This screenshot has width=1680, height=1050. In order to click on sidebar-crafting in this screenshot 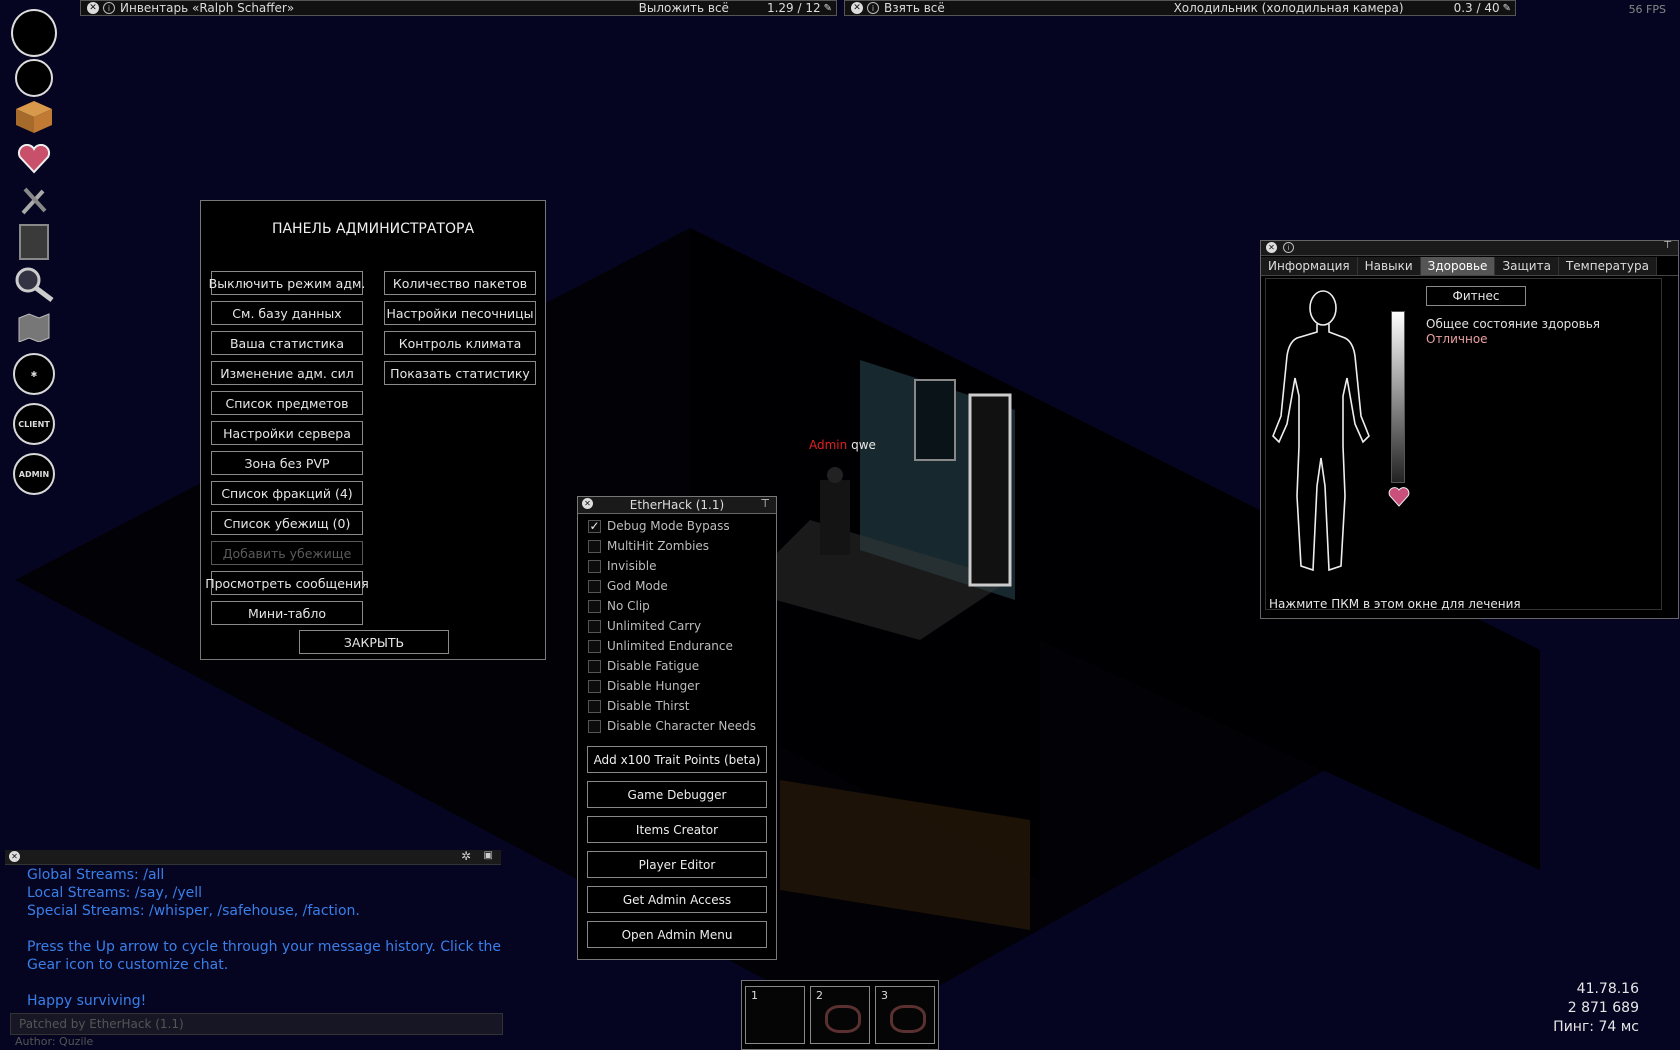, I will do `click(34, 200)`.